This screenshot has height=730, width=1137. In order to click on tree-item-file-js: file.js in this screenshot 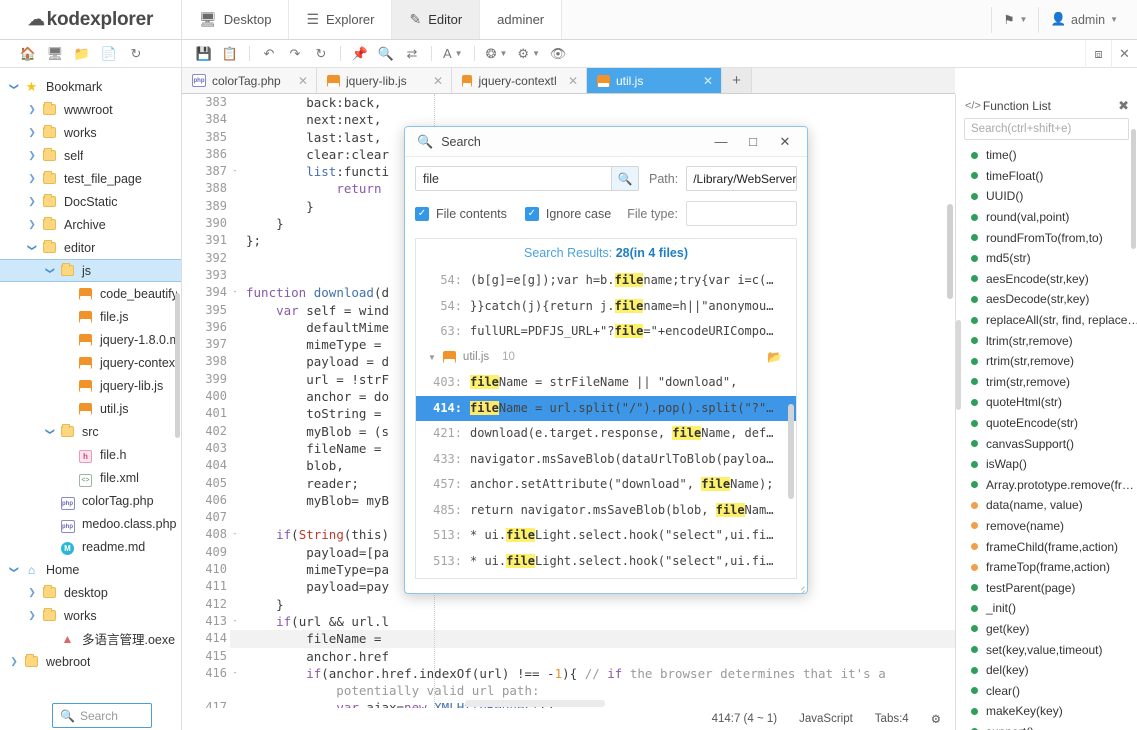, I will do `click(90, 316)`.